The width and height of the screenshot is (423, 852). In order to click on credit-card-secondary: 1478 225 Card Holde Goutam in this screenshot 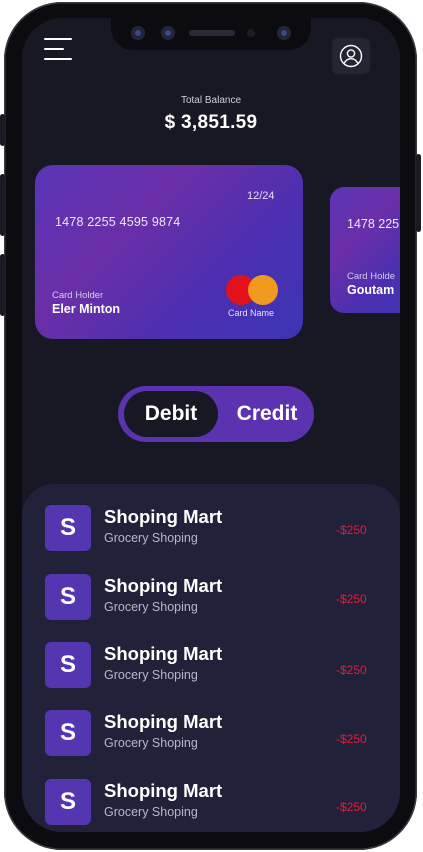, I will do `click(365, 250)`.